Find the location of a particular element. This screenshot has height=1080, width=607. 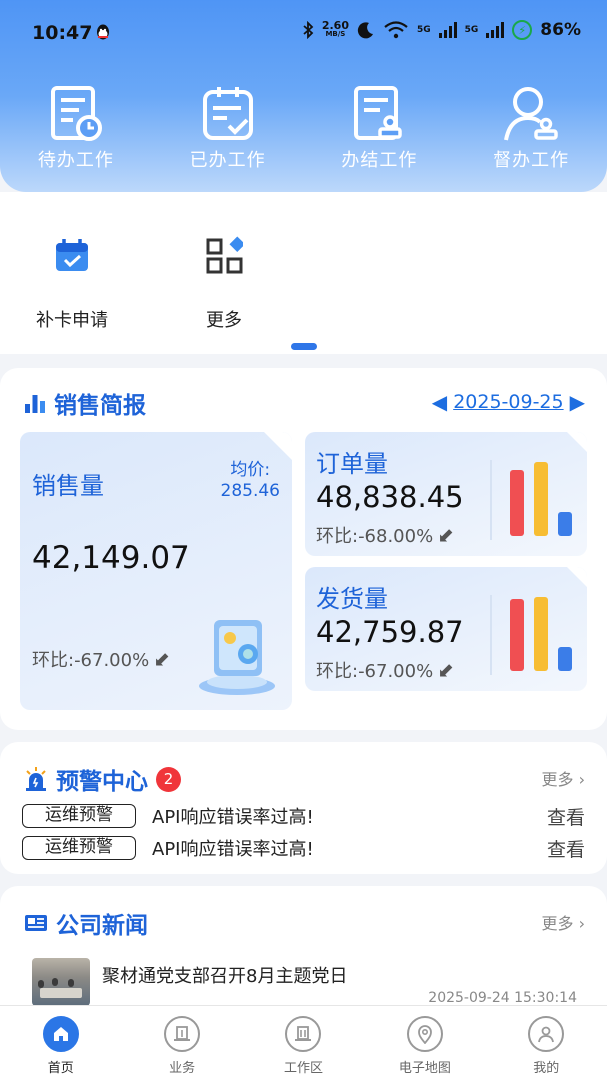

bar-chart-icon is located at coordinates (35, 404).